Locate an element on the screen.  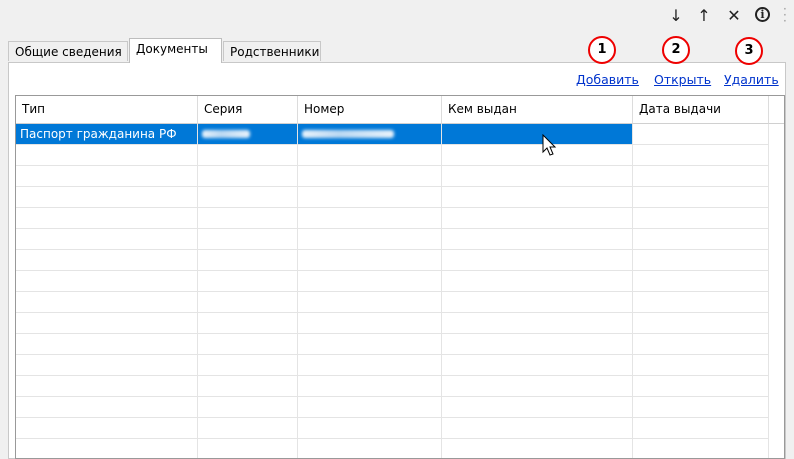
add-link: Добавить is located at coordinates (607, 79).